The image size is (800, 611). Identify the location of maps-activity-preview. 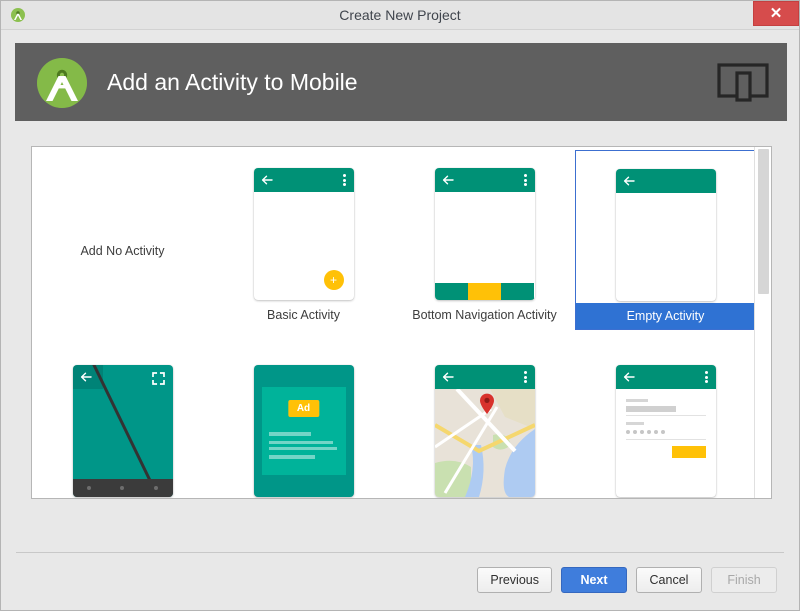
(484, 422).